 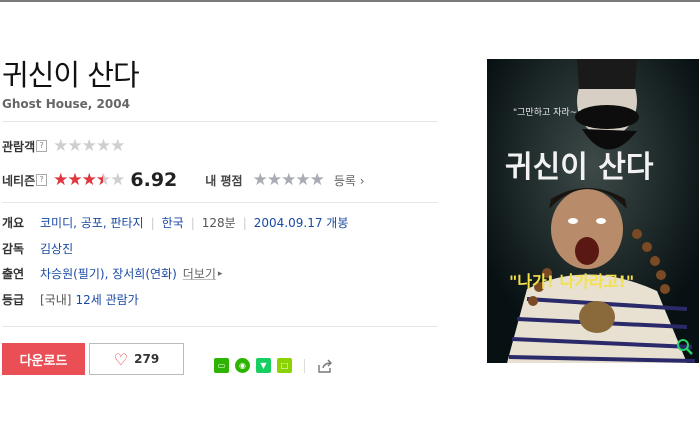 What do you see at coordinates (106, 299) in the screenshot?
I see `grade-link: 12세 관람가` at bounding box center [106, 299].